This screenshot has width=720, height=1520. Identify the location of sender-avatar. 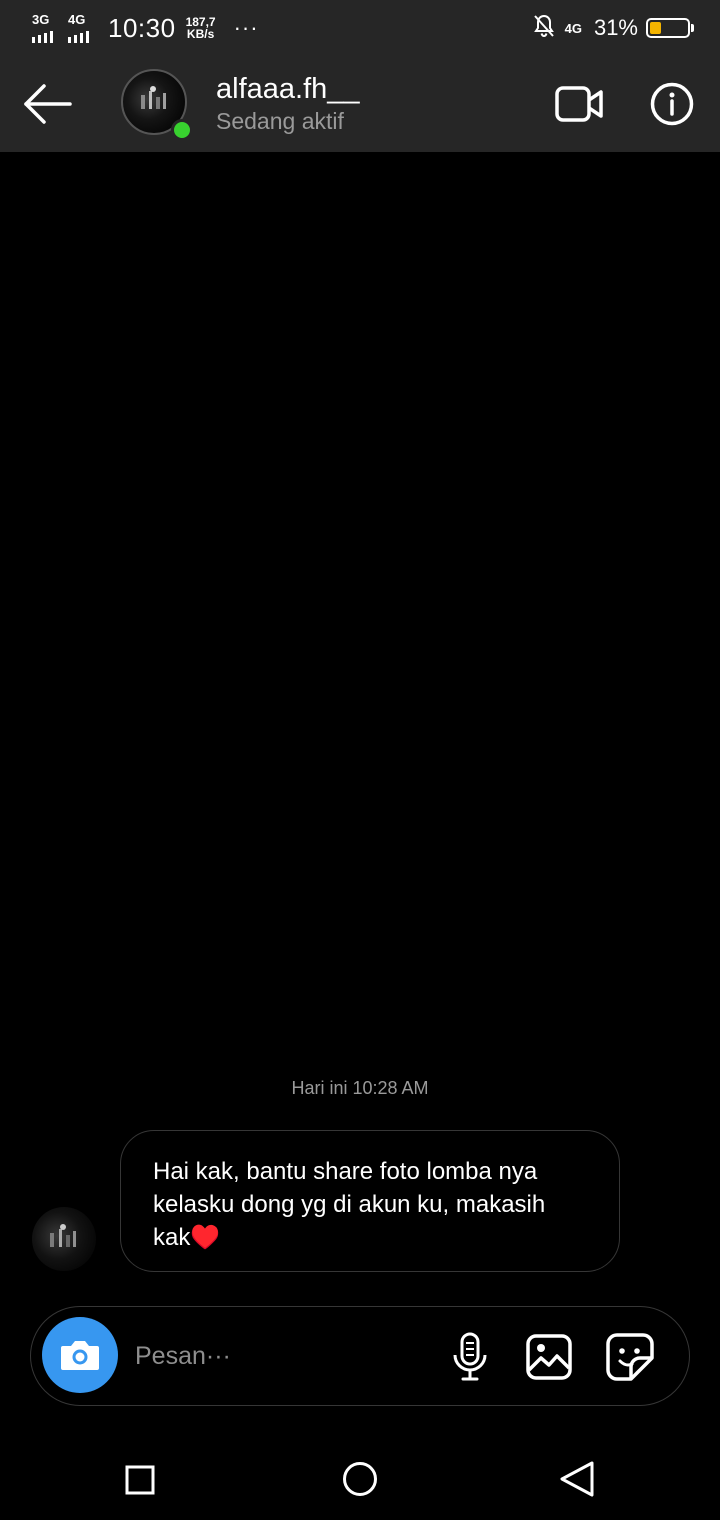
(64, 1239).